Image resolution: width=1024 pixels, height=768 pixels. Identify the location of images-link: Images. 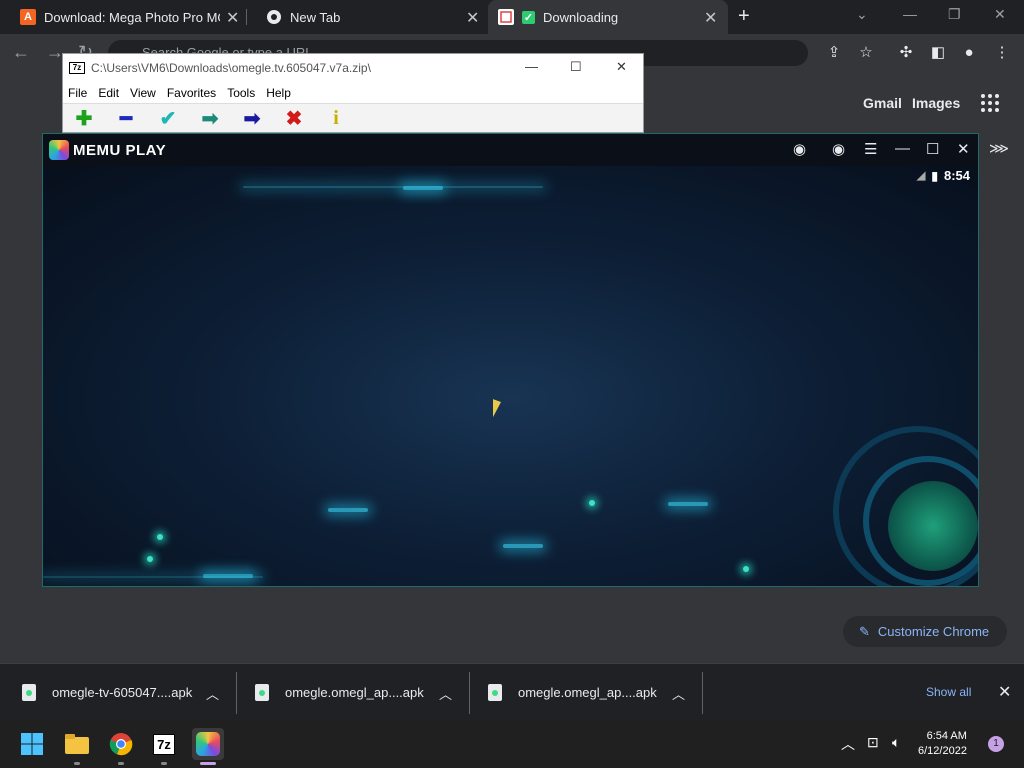
(936, 103).